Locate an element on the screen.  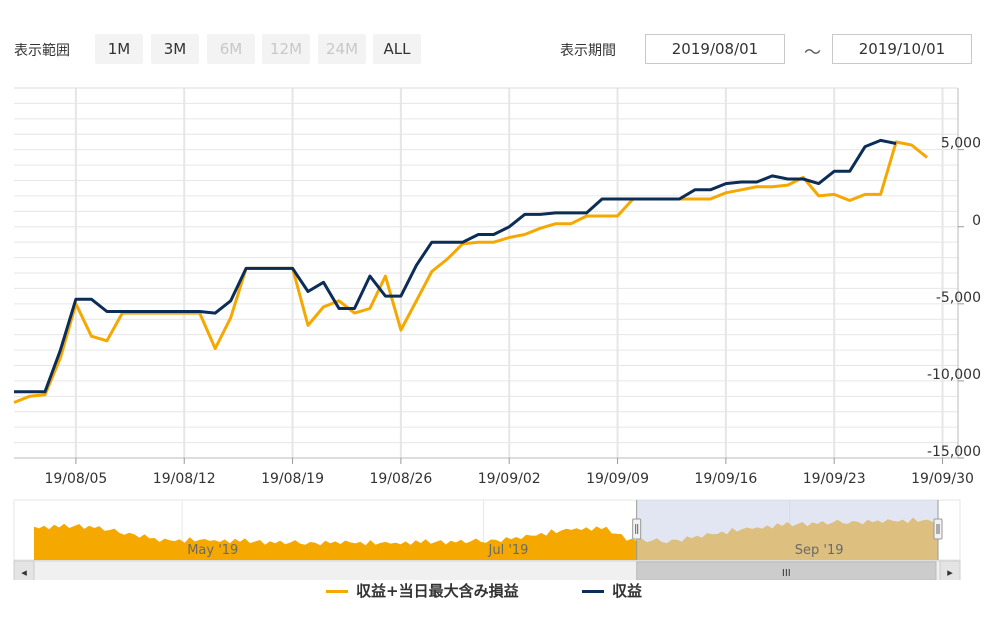
legend-label-series-a: 収益+当日最大含み損益 is located at coordinates (437, 591).